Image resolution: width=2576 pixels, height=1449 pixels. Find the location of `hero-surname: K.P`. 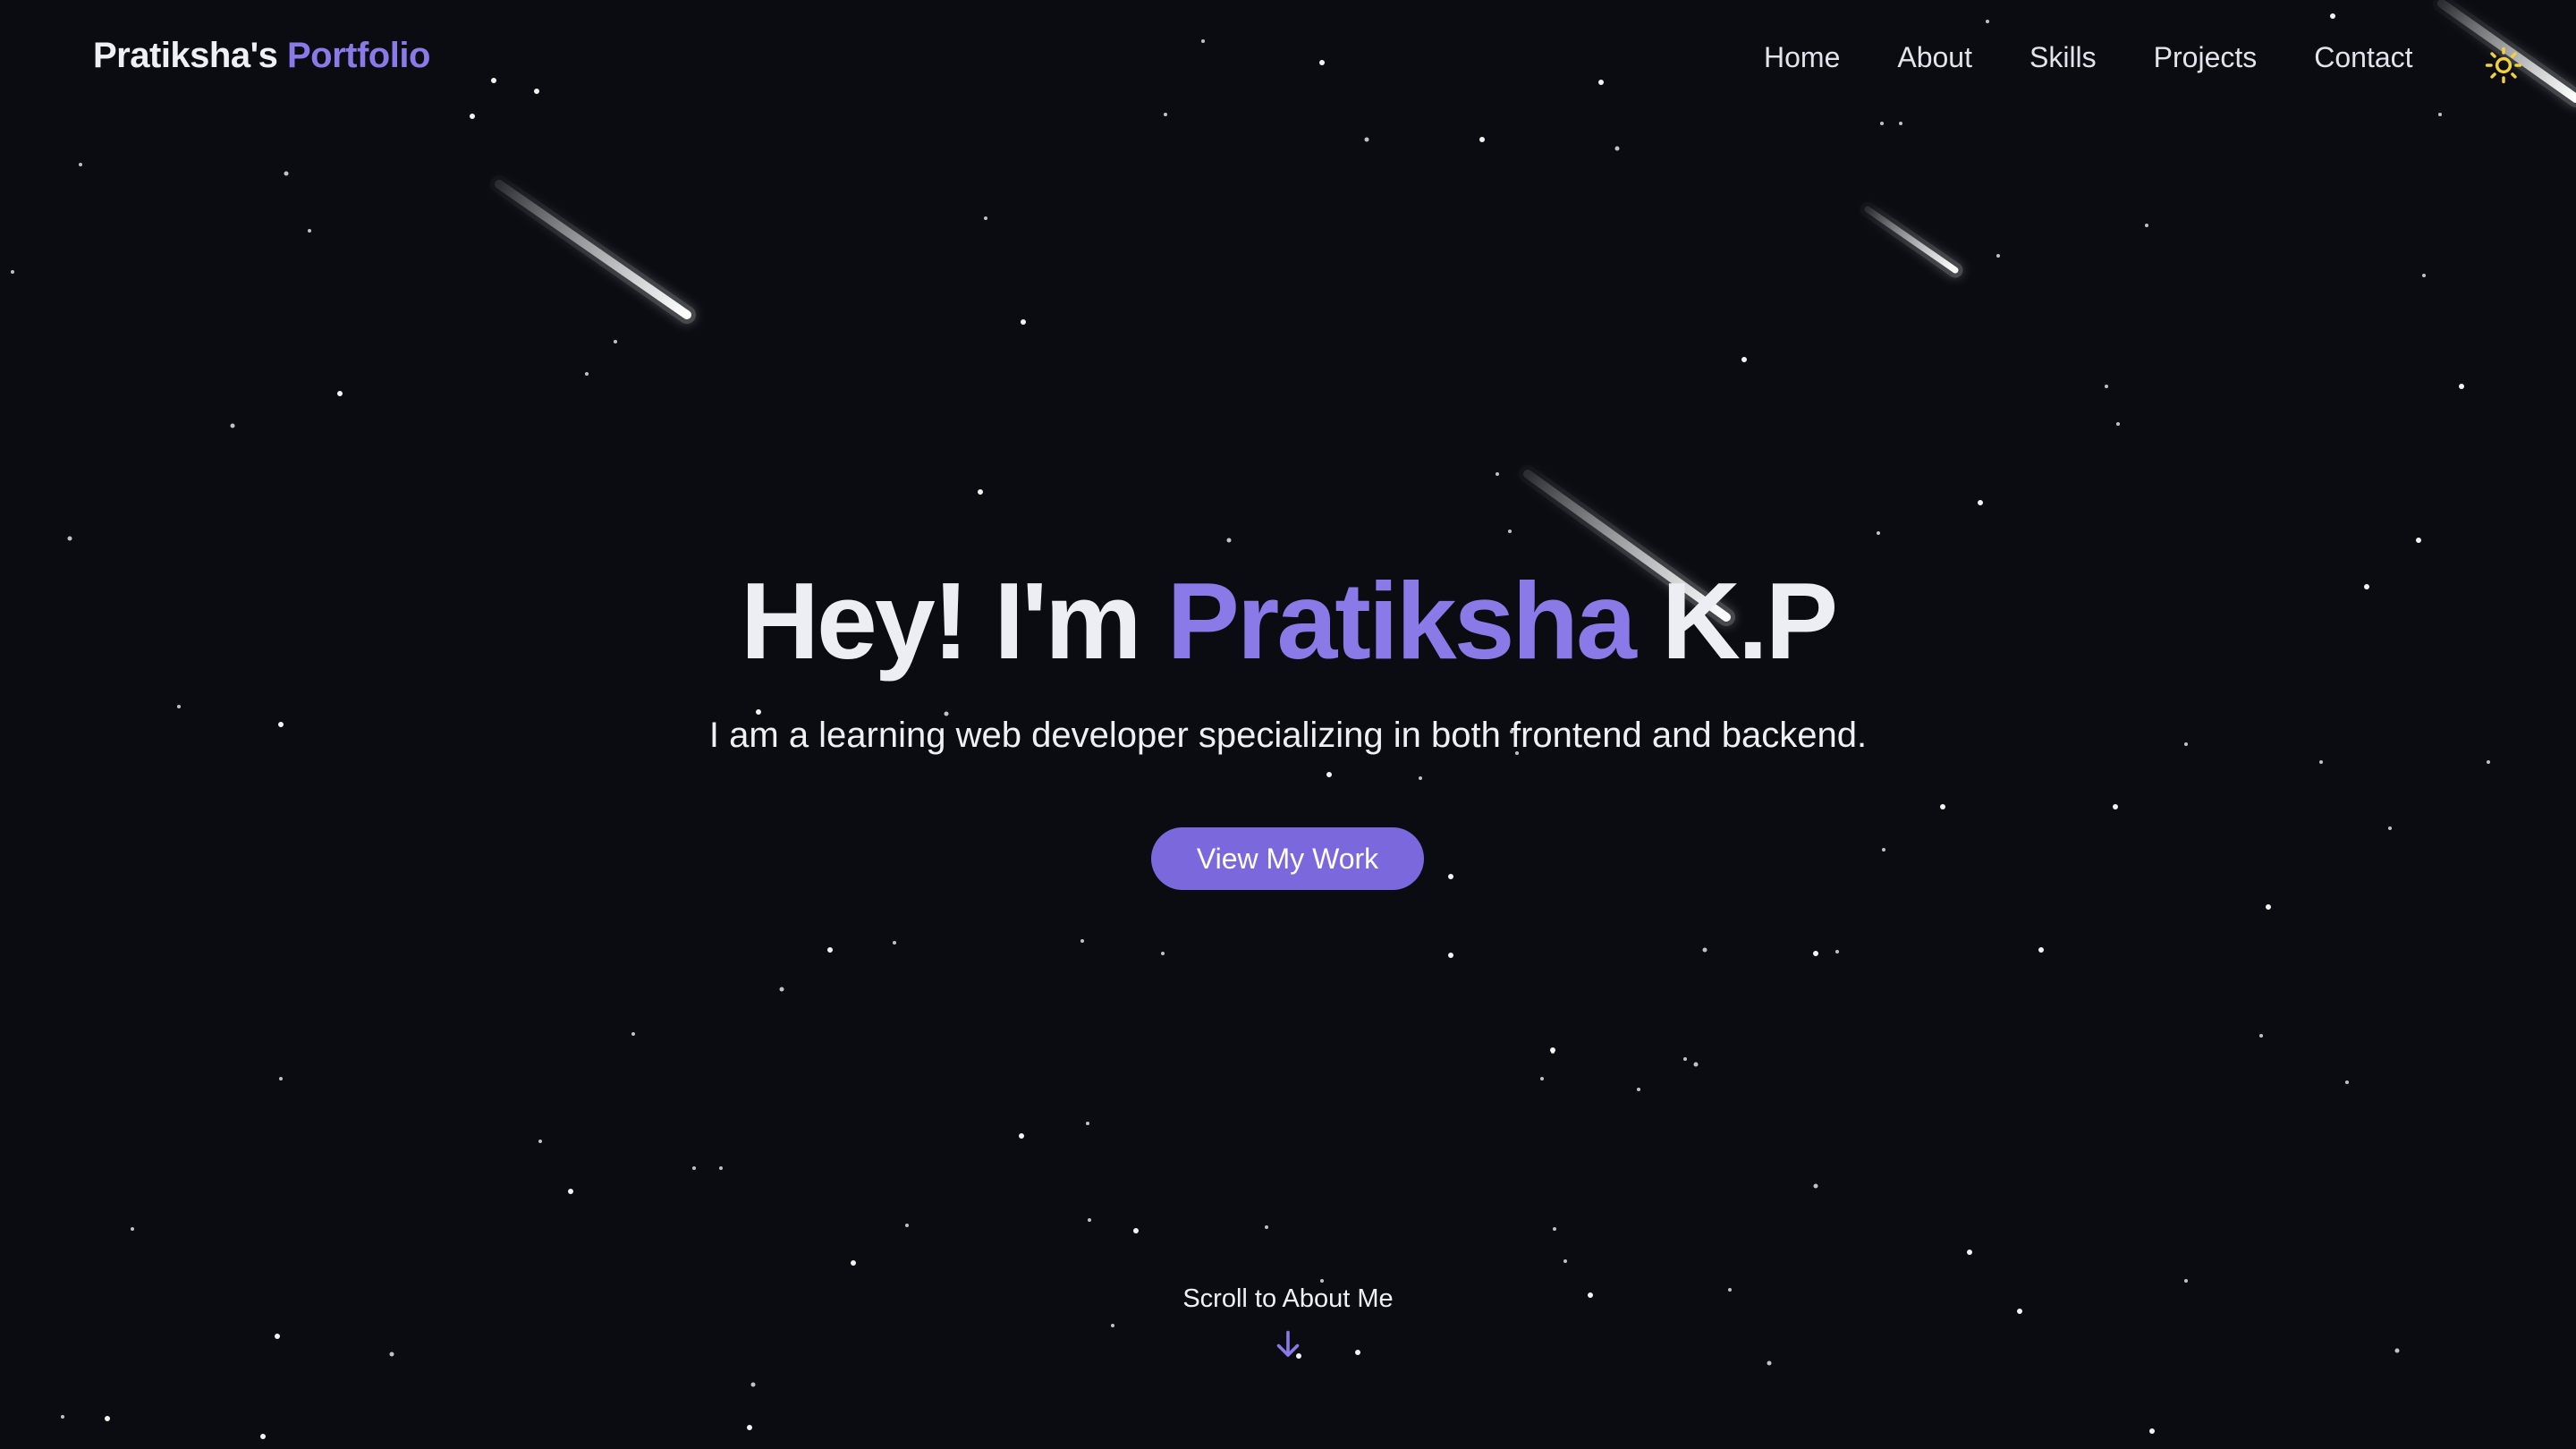

hero-surname: K.P is located at coordinates (1749, 621).